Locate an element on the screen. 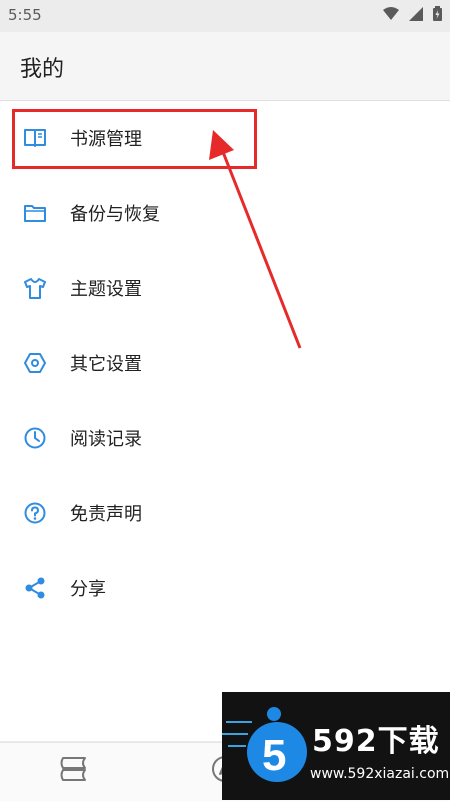 The image size is (450, 801). annotation-arrow is located at coordinates (255, 239).